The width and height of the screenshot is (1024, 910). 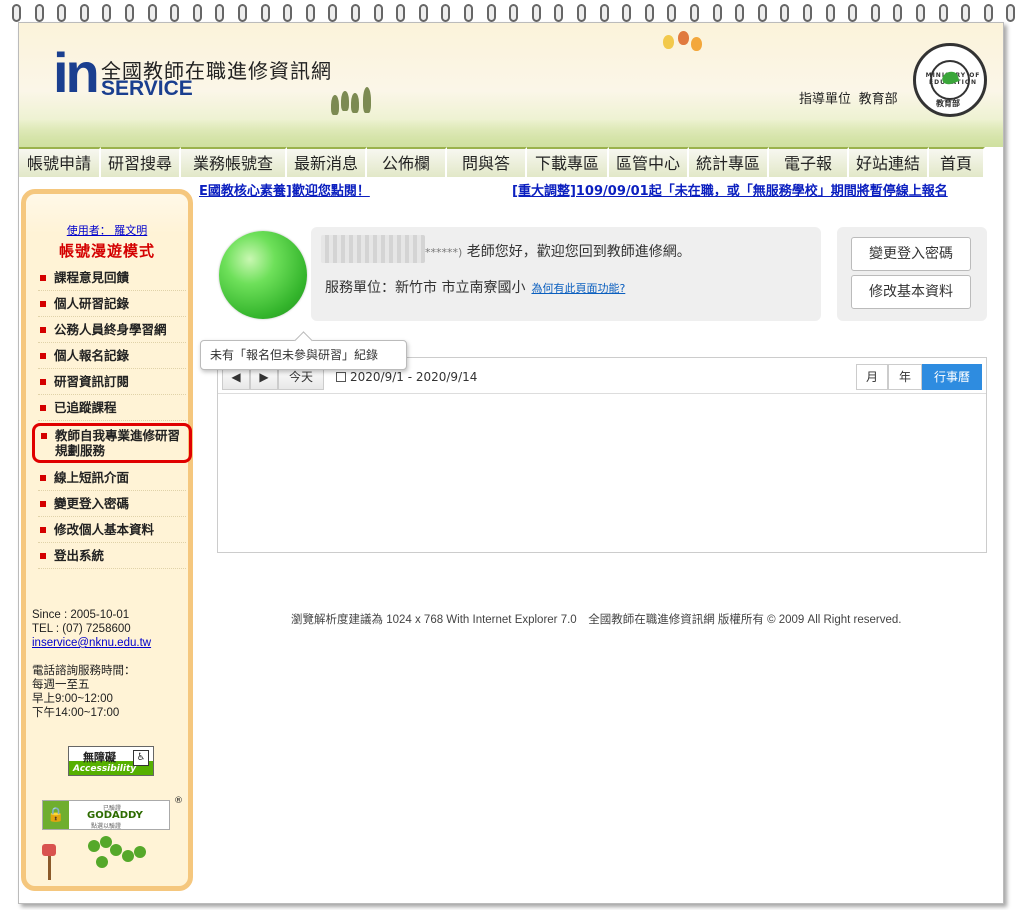 What do you see at coordinates (112, 443) in the screenshot?
I see `sidebar-menu-item: 教師自我專業進修研習規劃服務` at bounding box center [112, 443].